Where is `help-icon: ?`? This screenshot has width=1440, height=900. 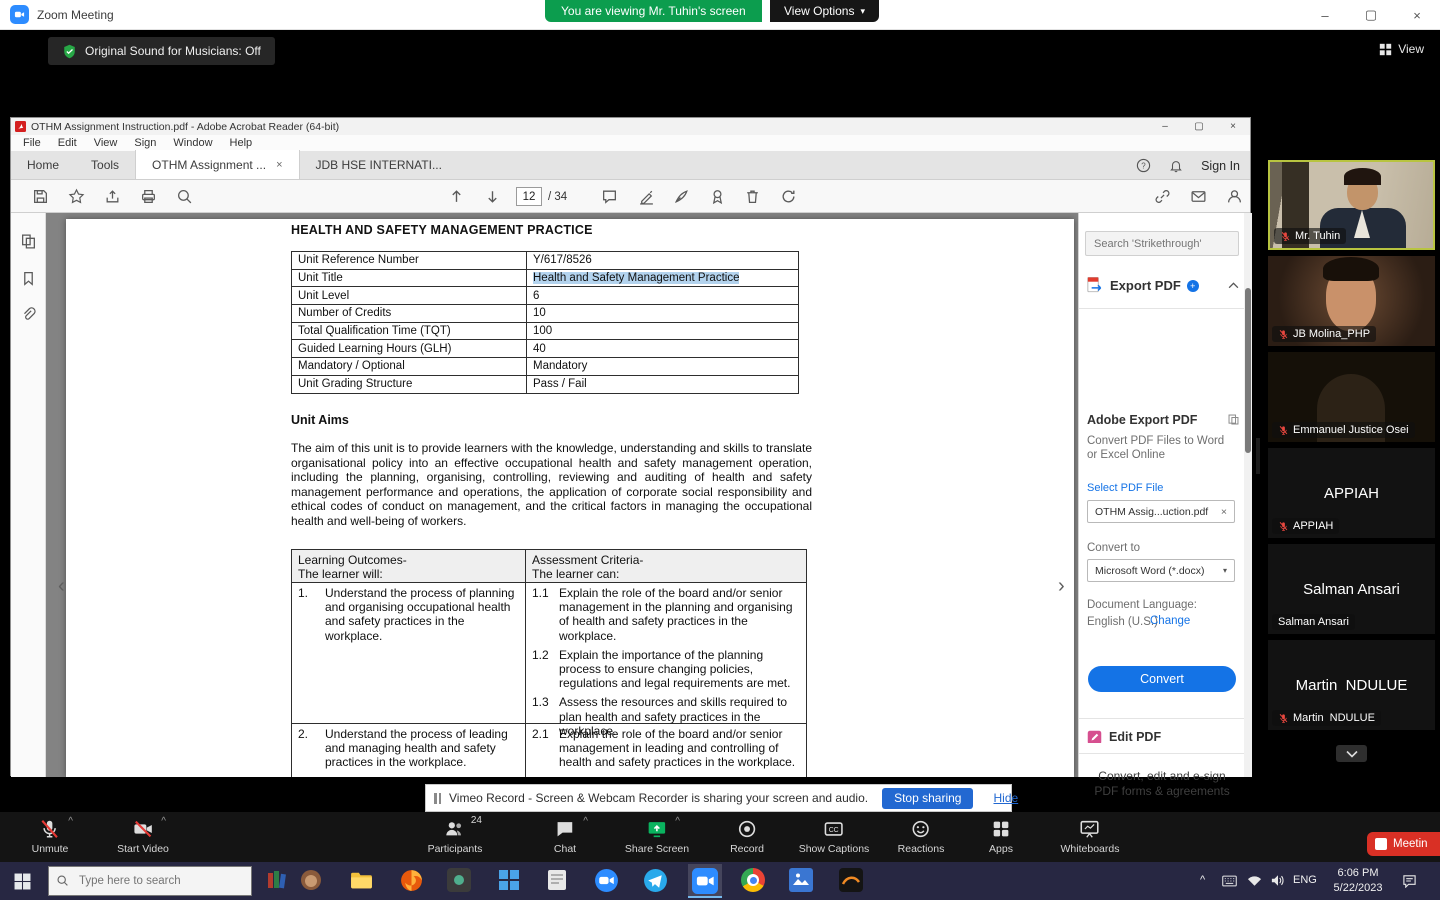
help-icon: ? is located at coordinates (1143, 165).